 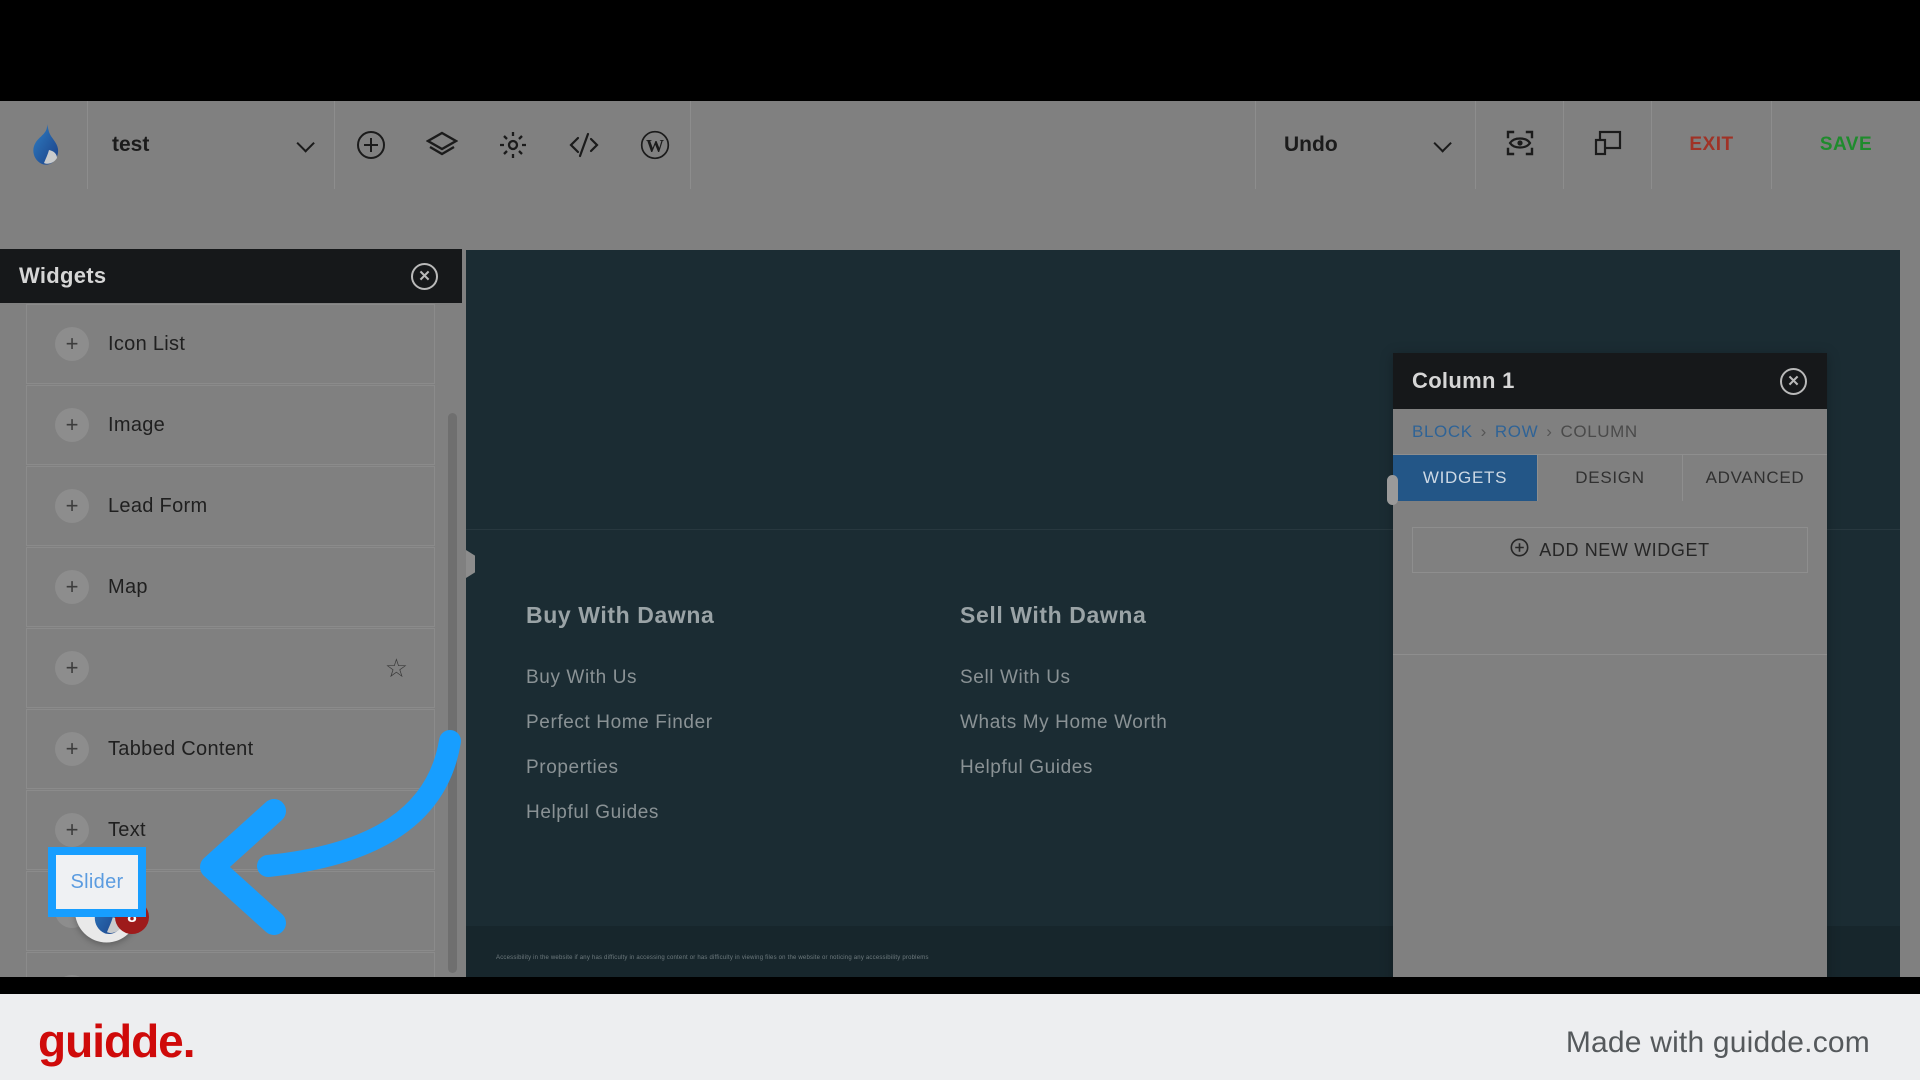 What do you see at coordinates (127, 829) in the screenshot?
I see `list-item-label: Text` at bounding box center [127, 829].